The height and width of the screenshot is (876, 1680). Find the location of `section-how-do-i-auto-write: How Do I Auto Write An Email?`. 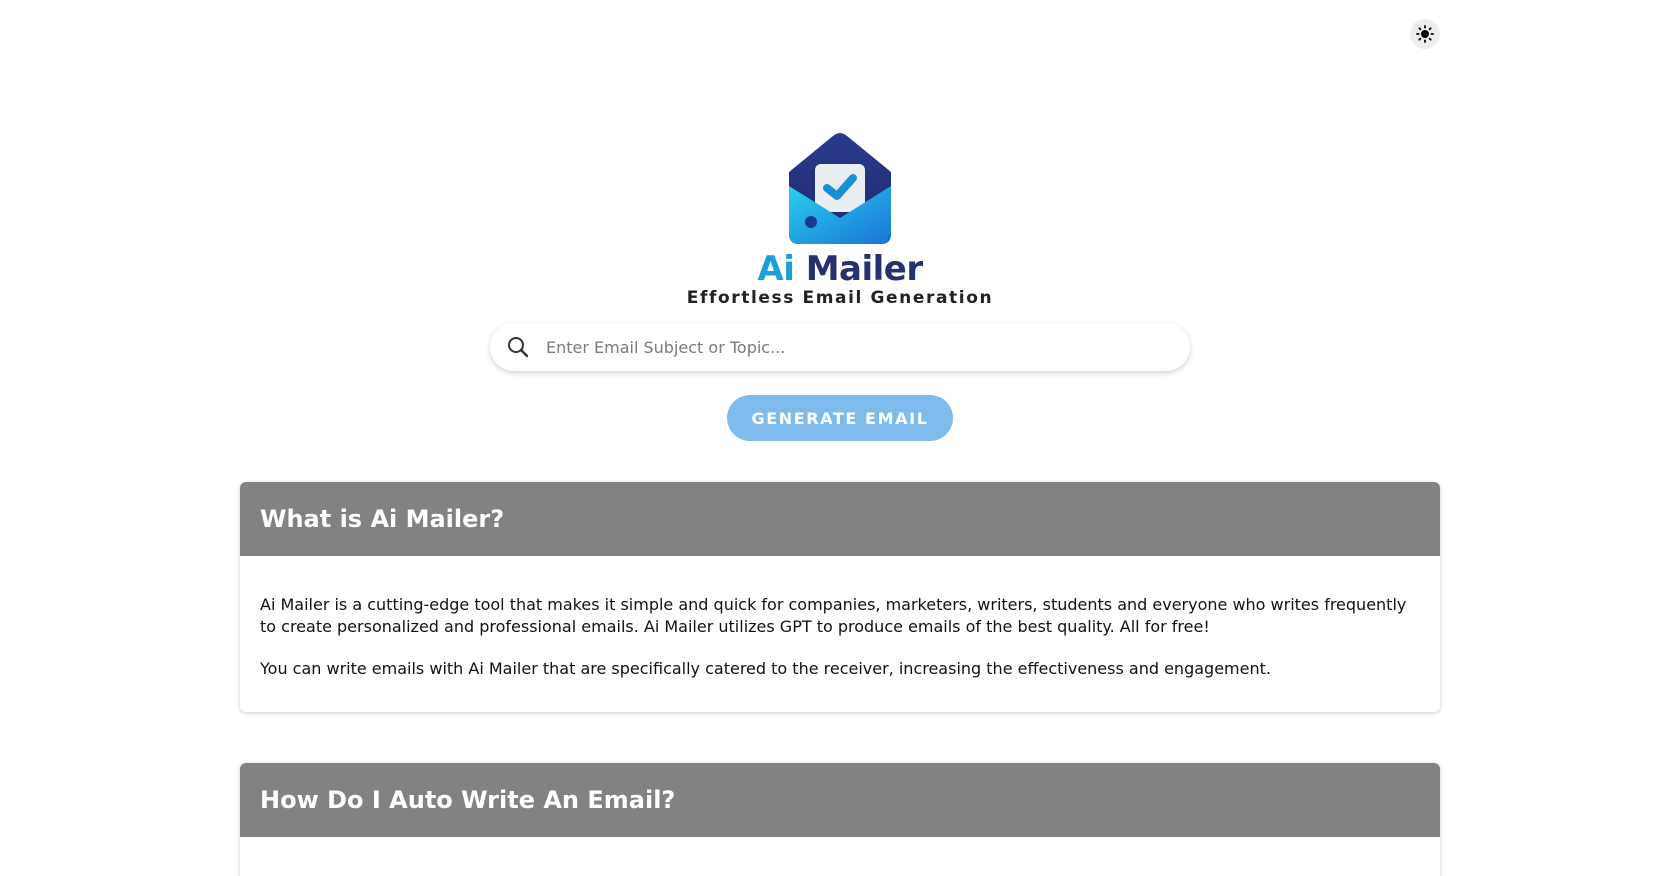

section-how-do-i-auto-write: How Do I Auto Write An Email? is located at coordinates (840, 819).